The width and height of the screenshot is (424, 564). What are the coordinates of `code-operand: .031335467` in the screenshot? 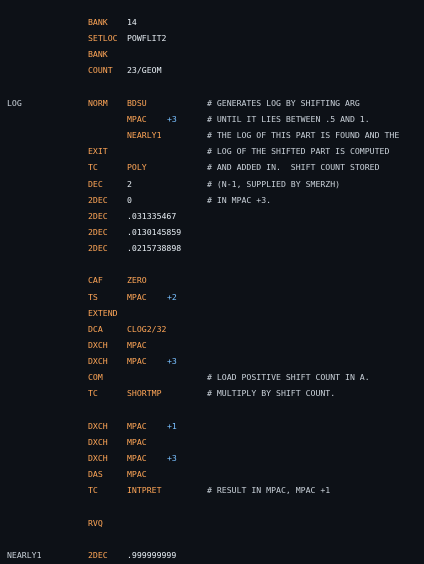 It's located at (152, 215).